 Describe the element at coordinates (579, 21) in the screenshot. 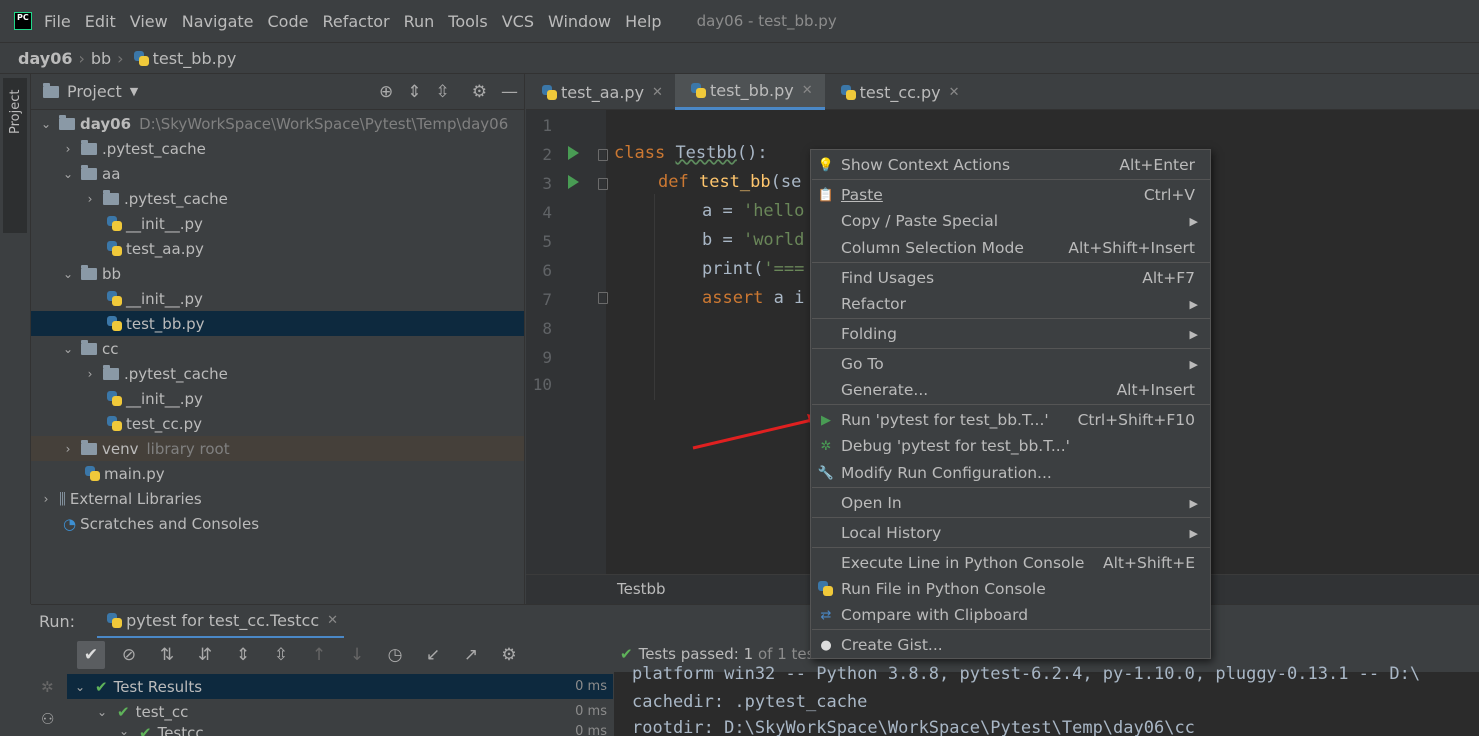

I see `menu-window: Window` at that location.